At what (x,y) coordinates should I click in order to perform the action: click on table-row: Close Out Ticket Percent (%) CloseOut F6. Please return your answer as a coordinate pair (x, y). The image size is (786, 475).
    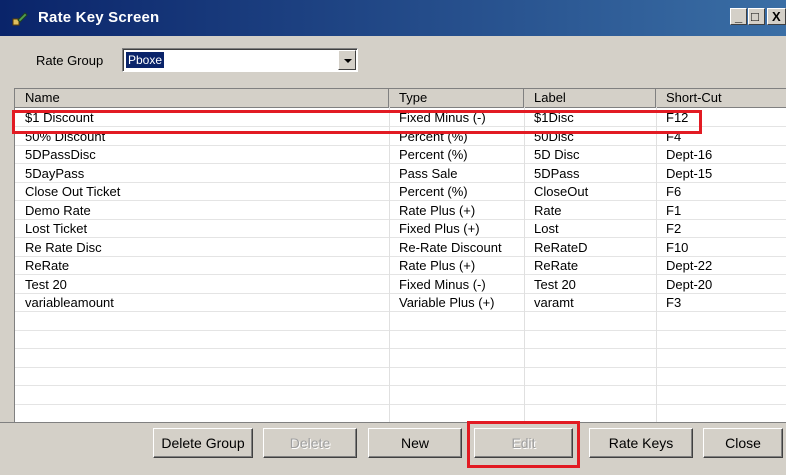
    Looking at the image, I should click on (400, 192).